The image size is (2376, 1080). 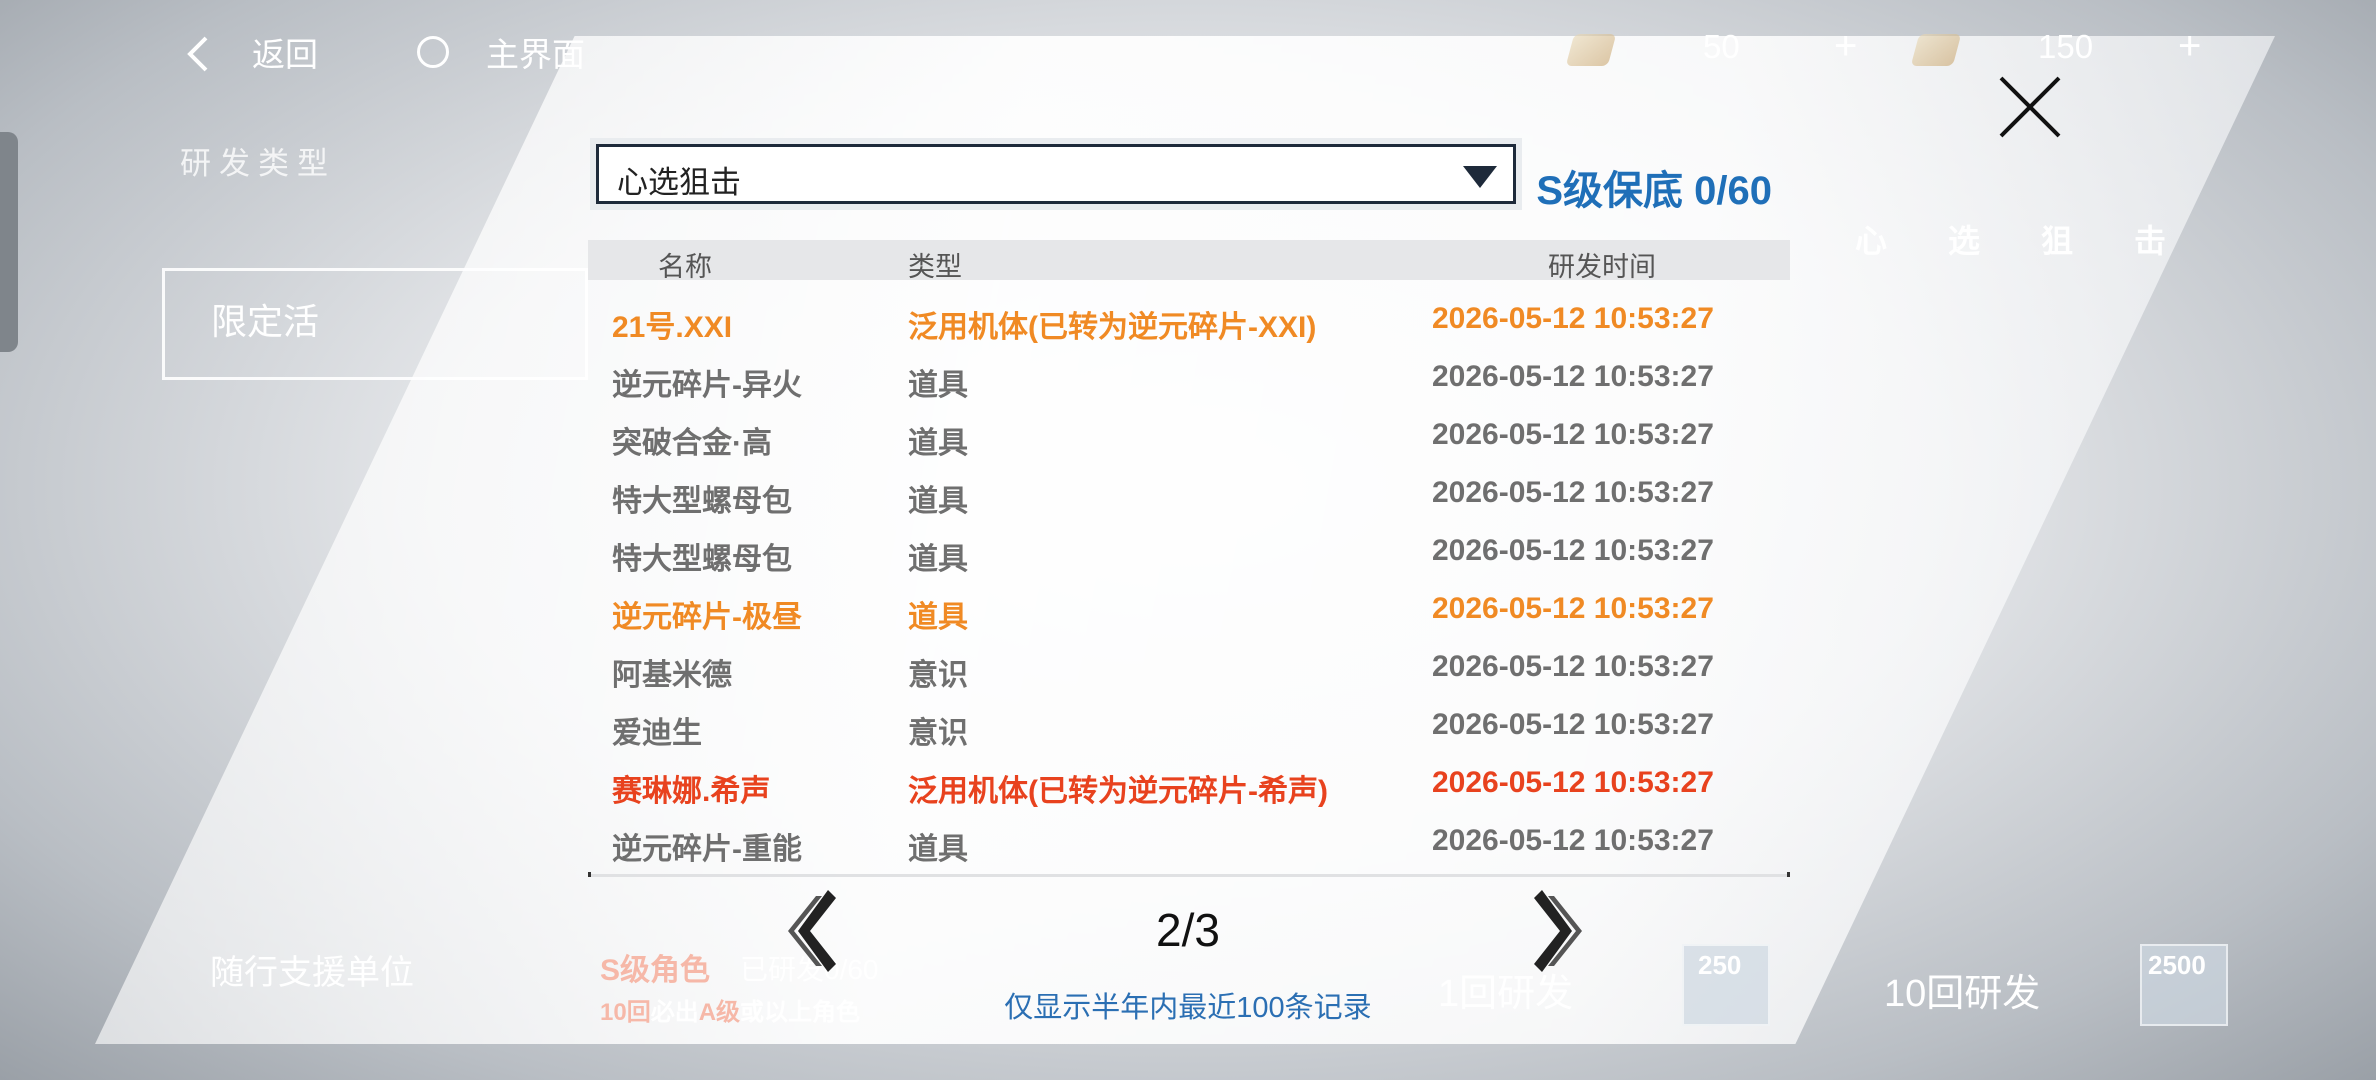 I want to click on pool-title-char-4: 击, so click(x=2150, y=241).